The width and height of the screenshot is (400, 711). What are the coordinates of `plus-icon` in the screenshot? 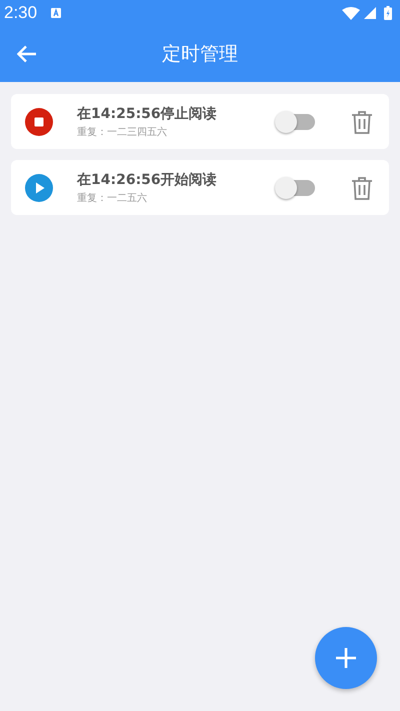 It's located at (346, 658).